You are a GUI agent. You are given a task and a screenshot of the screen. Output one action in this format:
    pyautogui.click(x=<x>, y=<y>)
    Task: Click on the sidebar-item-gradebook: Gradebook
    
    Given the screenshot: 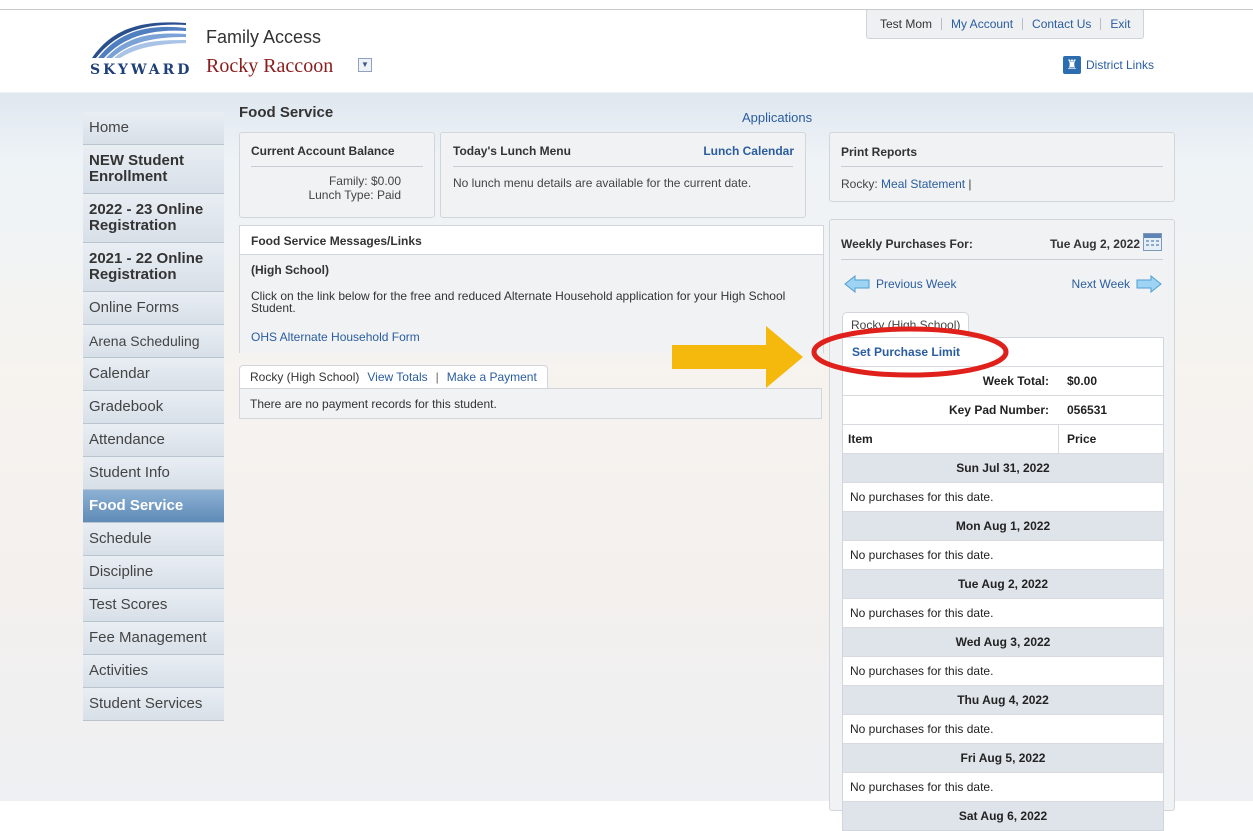 What is the action you would take?
    pyautogui.click(x=153, y=407)
    